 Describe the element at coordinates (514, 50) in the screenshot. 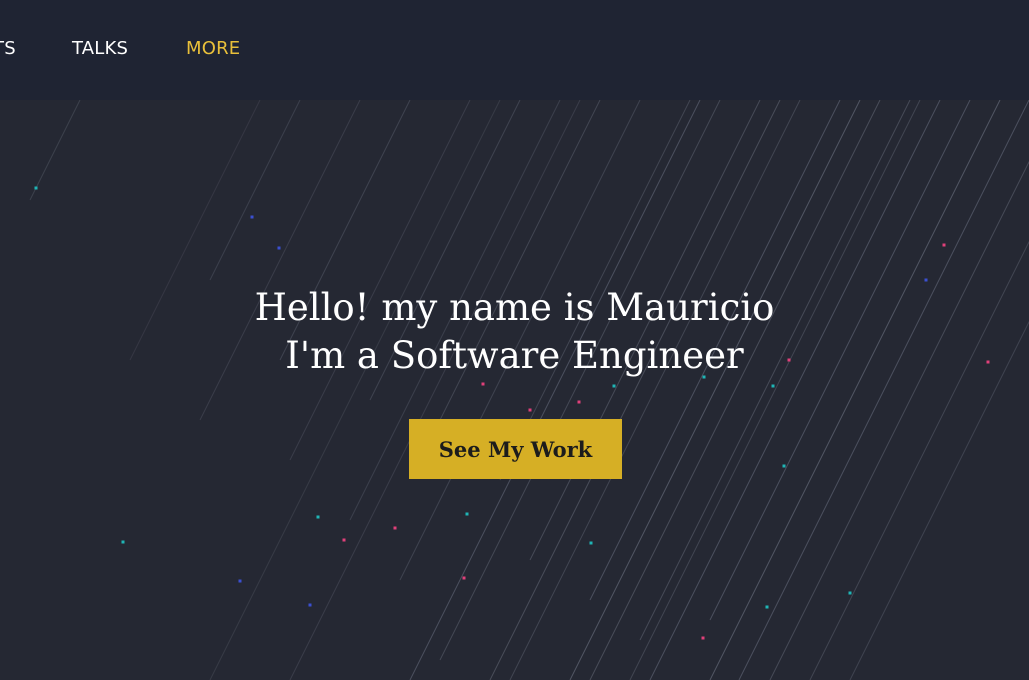

I see `top-navigation: TS TALKS MORE` at that location.